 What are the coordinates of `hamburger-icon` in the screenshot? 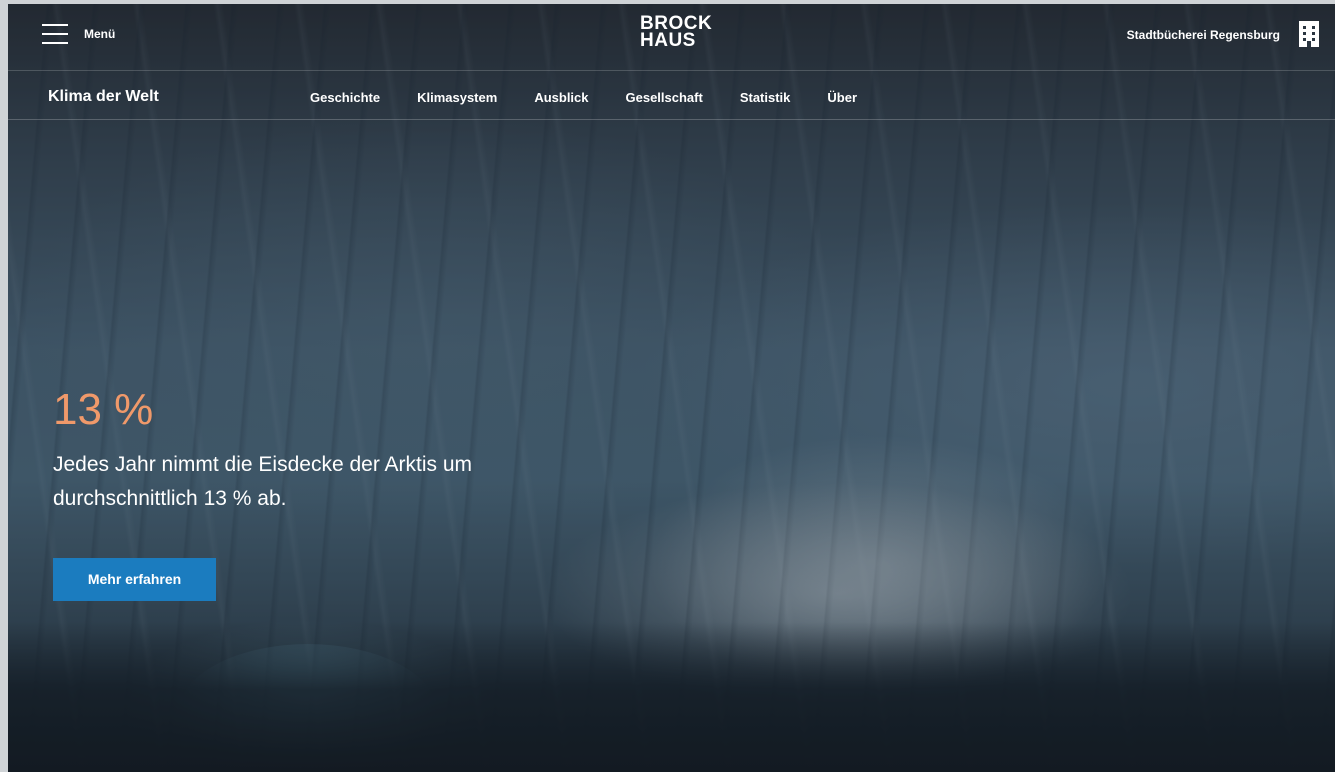 It's located at (55, 34).